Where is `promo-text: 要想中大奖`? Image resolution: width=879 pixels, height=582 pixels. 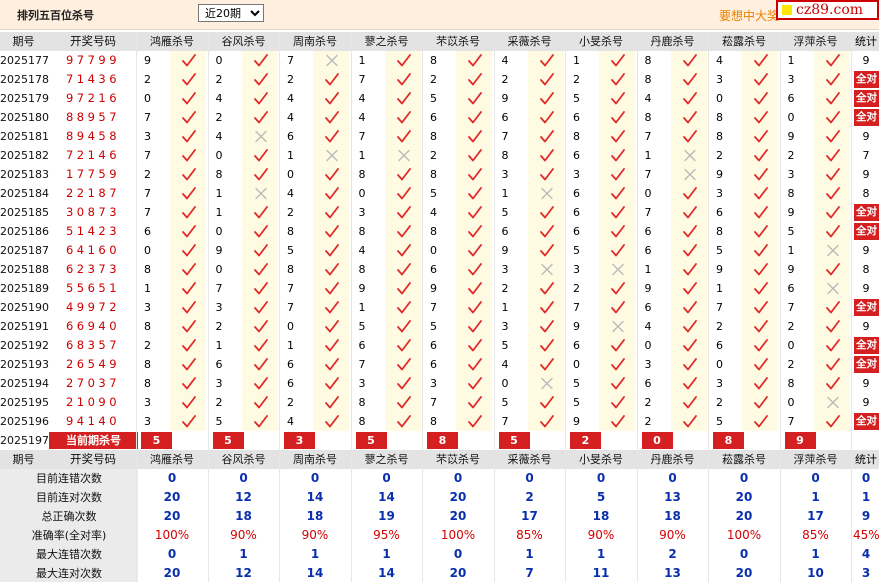 promo-text: 要想中大奖 is located at coordinates (749, 15).